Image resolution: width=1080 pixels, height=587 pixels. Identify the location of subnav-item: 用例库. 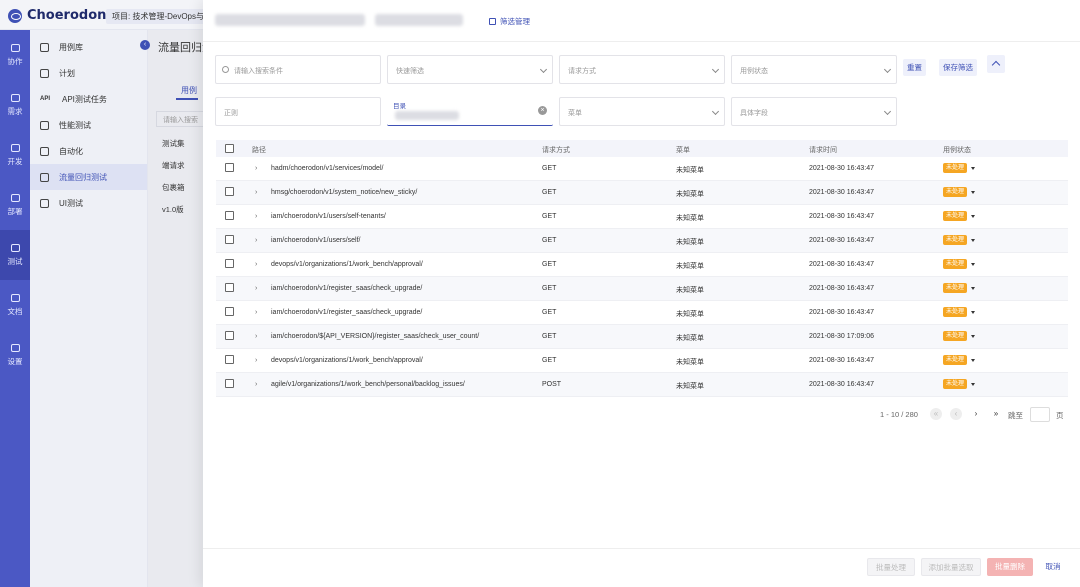
(88, 47).